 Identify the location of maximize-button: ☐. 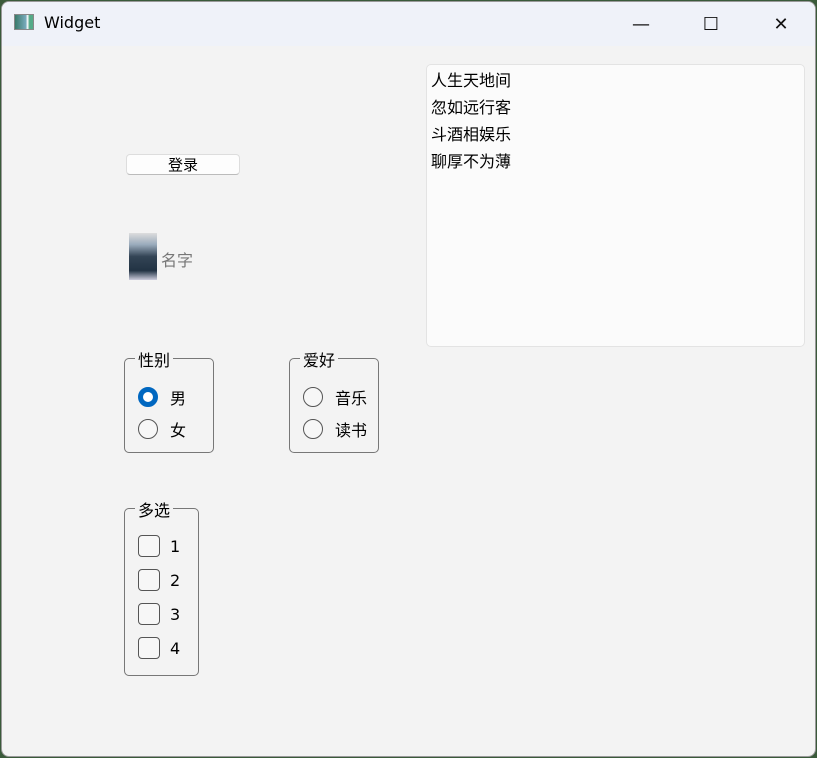
(711, 24).